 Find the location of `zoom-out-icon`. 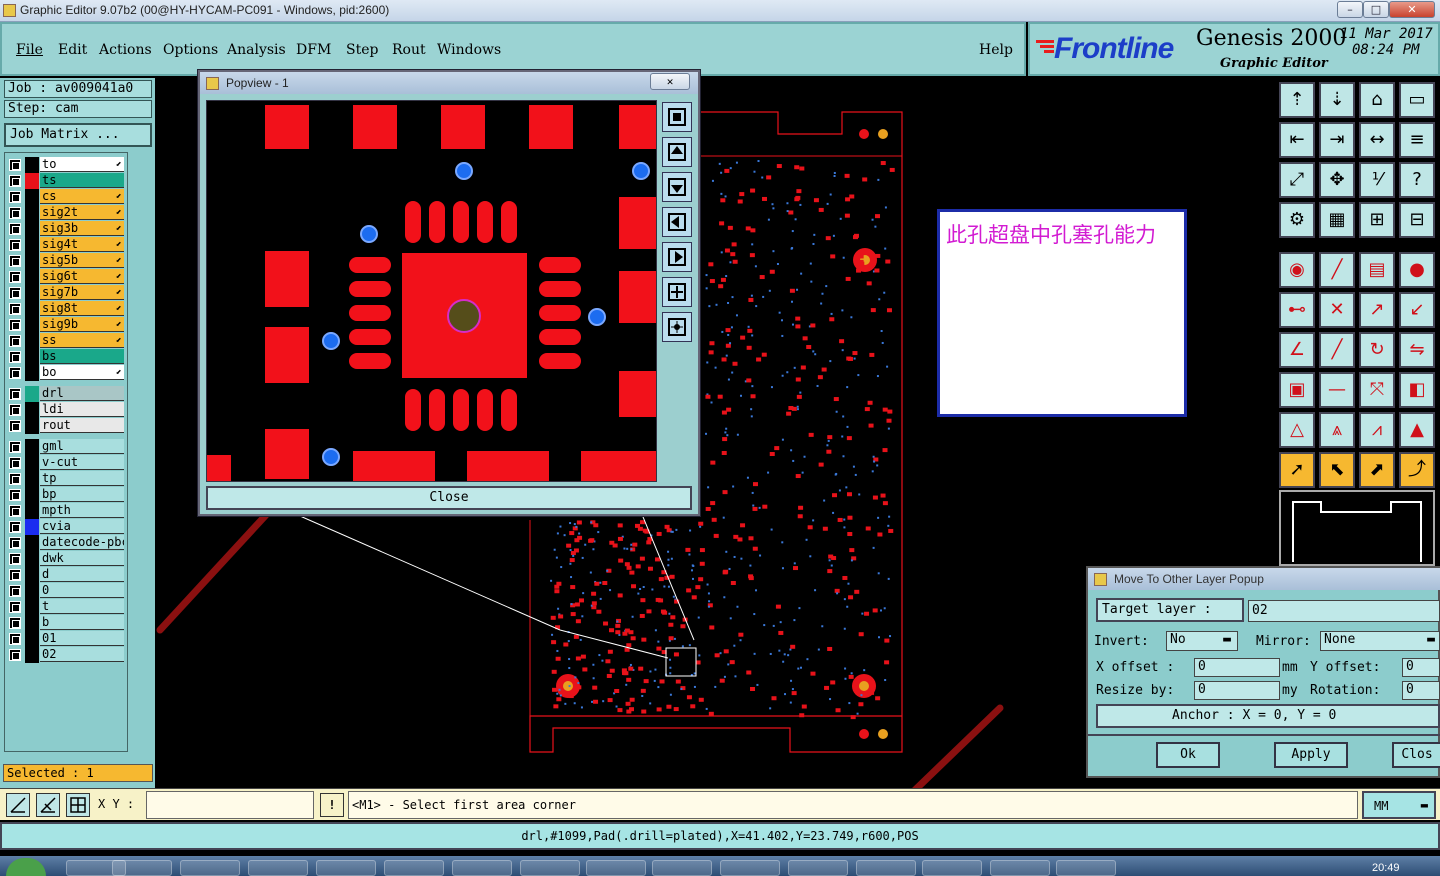

zoom-out-icon is located at coordinates (677, 327).